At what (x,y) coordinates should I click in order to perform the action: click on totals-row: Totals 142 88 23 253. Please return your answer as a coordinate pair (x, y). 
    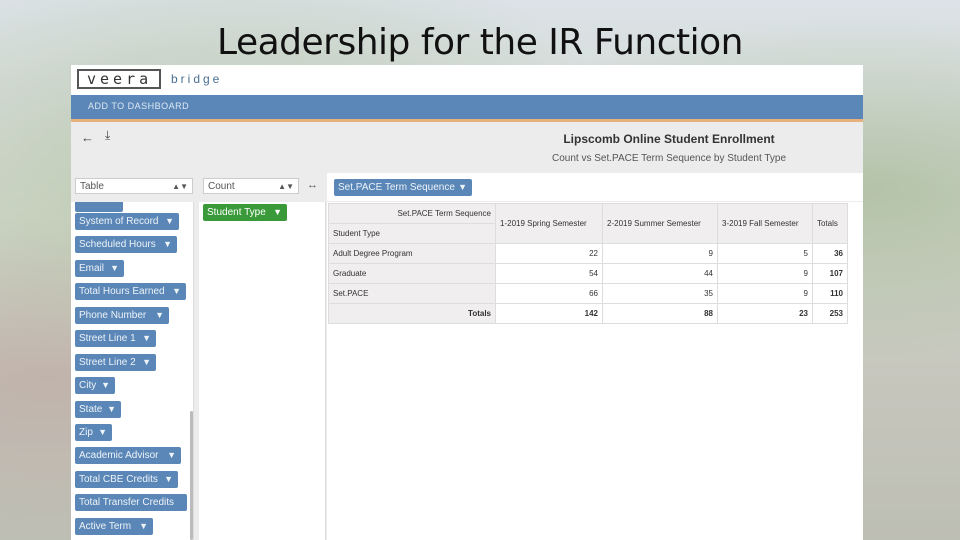
    Looking at the image, I should click on (588, 313).